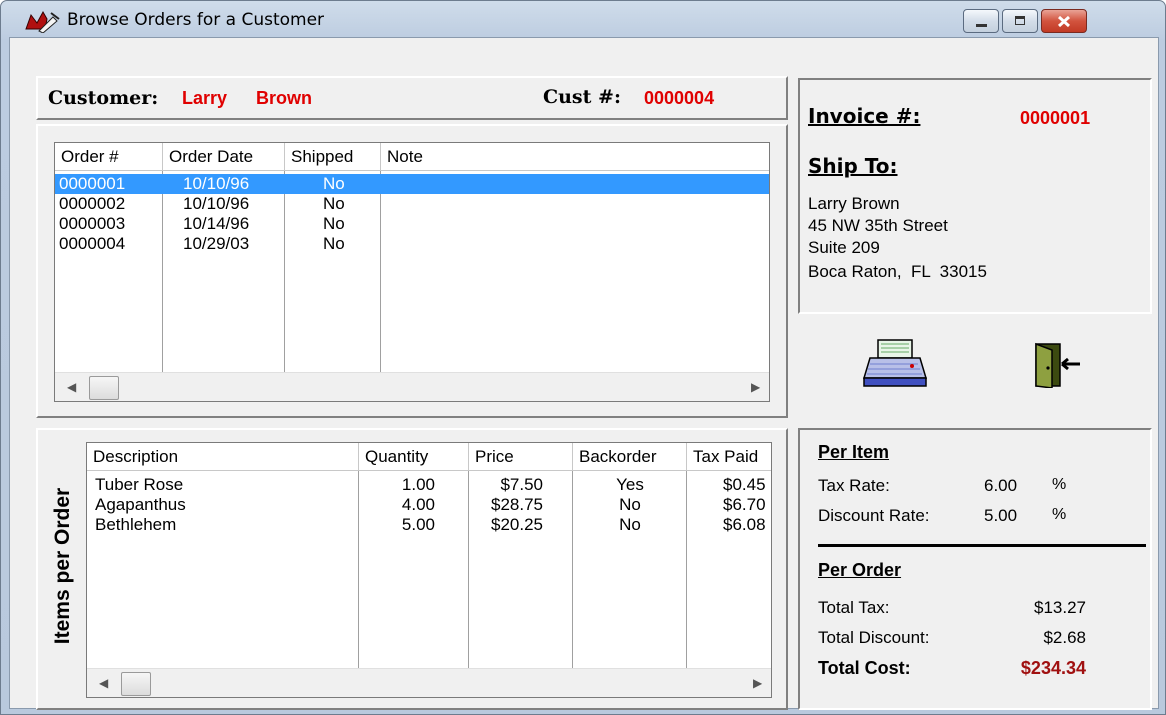 The width and height of the screenshot is (1166, 715). I want to click on customer-last-name: Brown, so click(284, 98).